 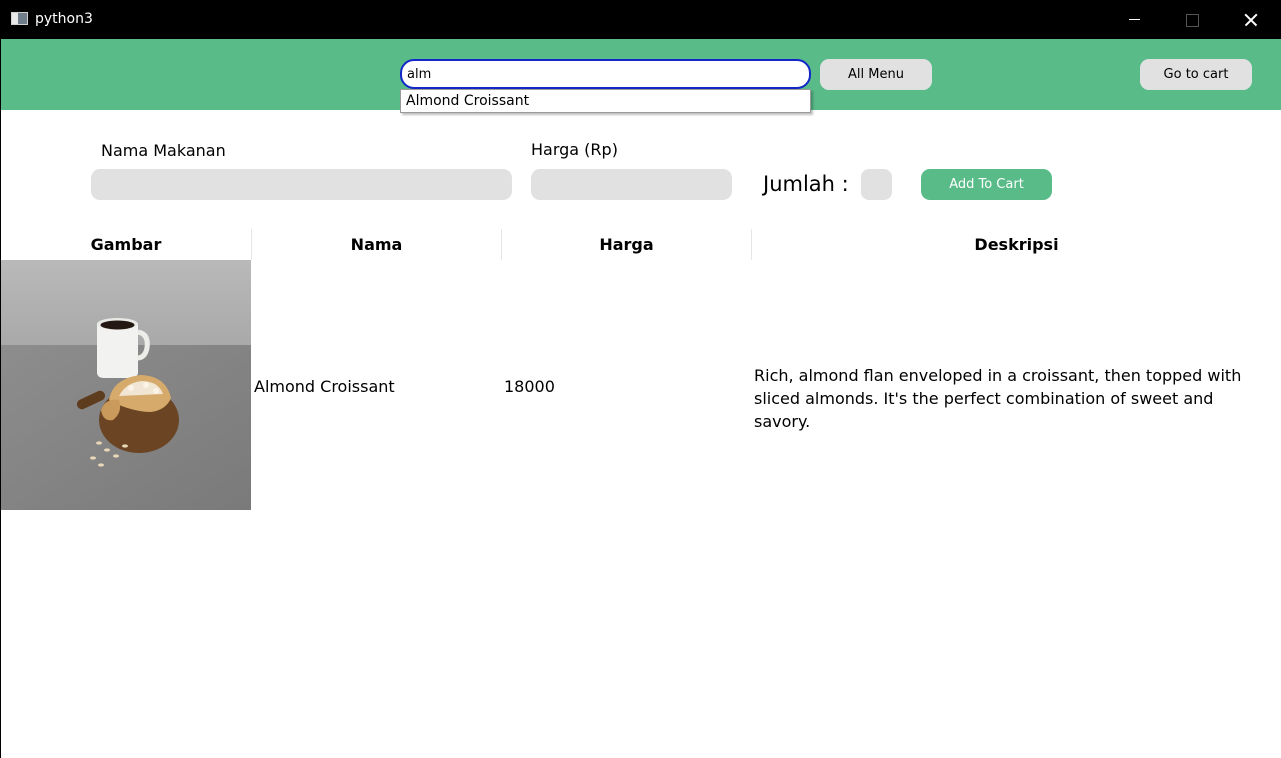 I want to click on close-icon, so click(x=1250, y=19).